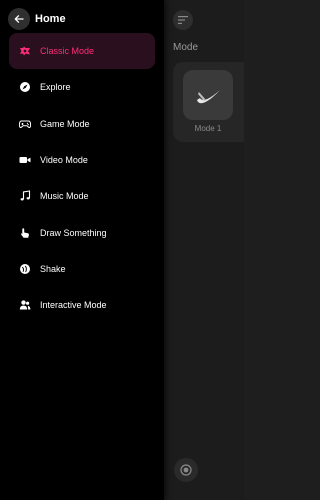 This screenshot has height=500, width=320. What do you see at coordinates (64, 160) in the screenshot?
I see `menu-item-label: Video Mode` at bounding box center [64, 160].